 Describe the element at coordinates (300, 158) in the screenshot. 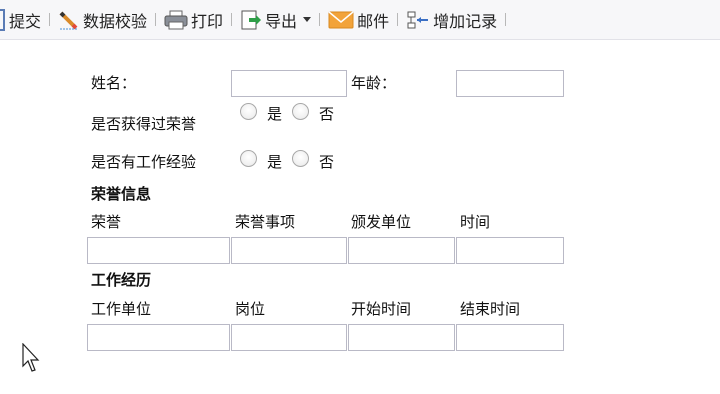

I see `work-no-radio` at that location.